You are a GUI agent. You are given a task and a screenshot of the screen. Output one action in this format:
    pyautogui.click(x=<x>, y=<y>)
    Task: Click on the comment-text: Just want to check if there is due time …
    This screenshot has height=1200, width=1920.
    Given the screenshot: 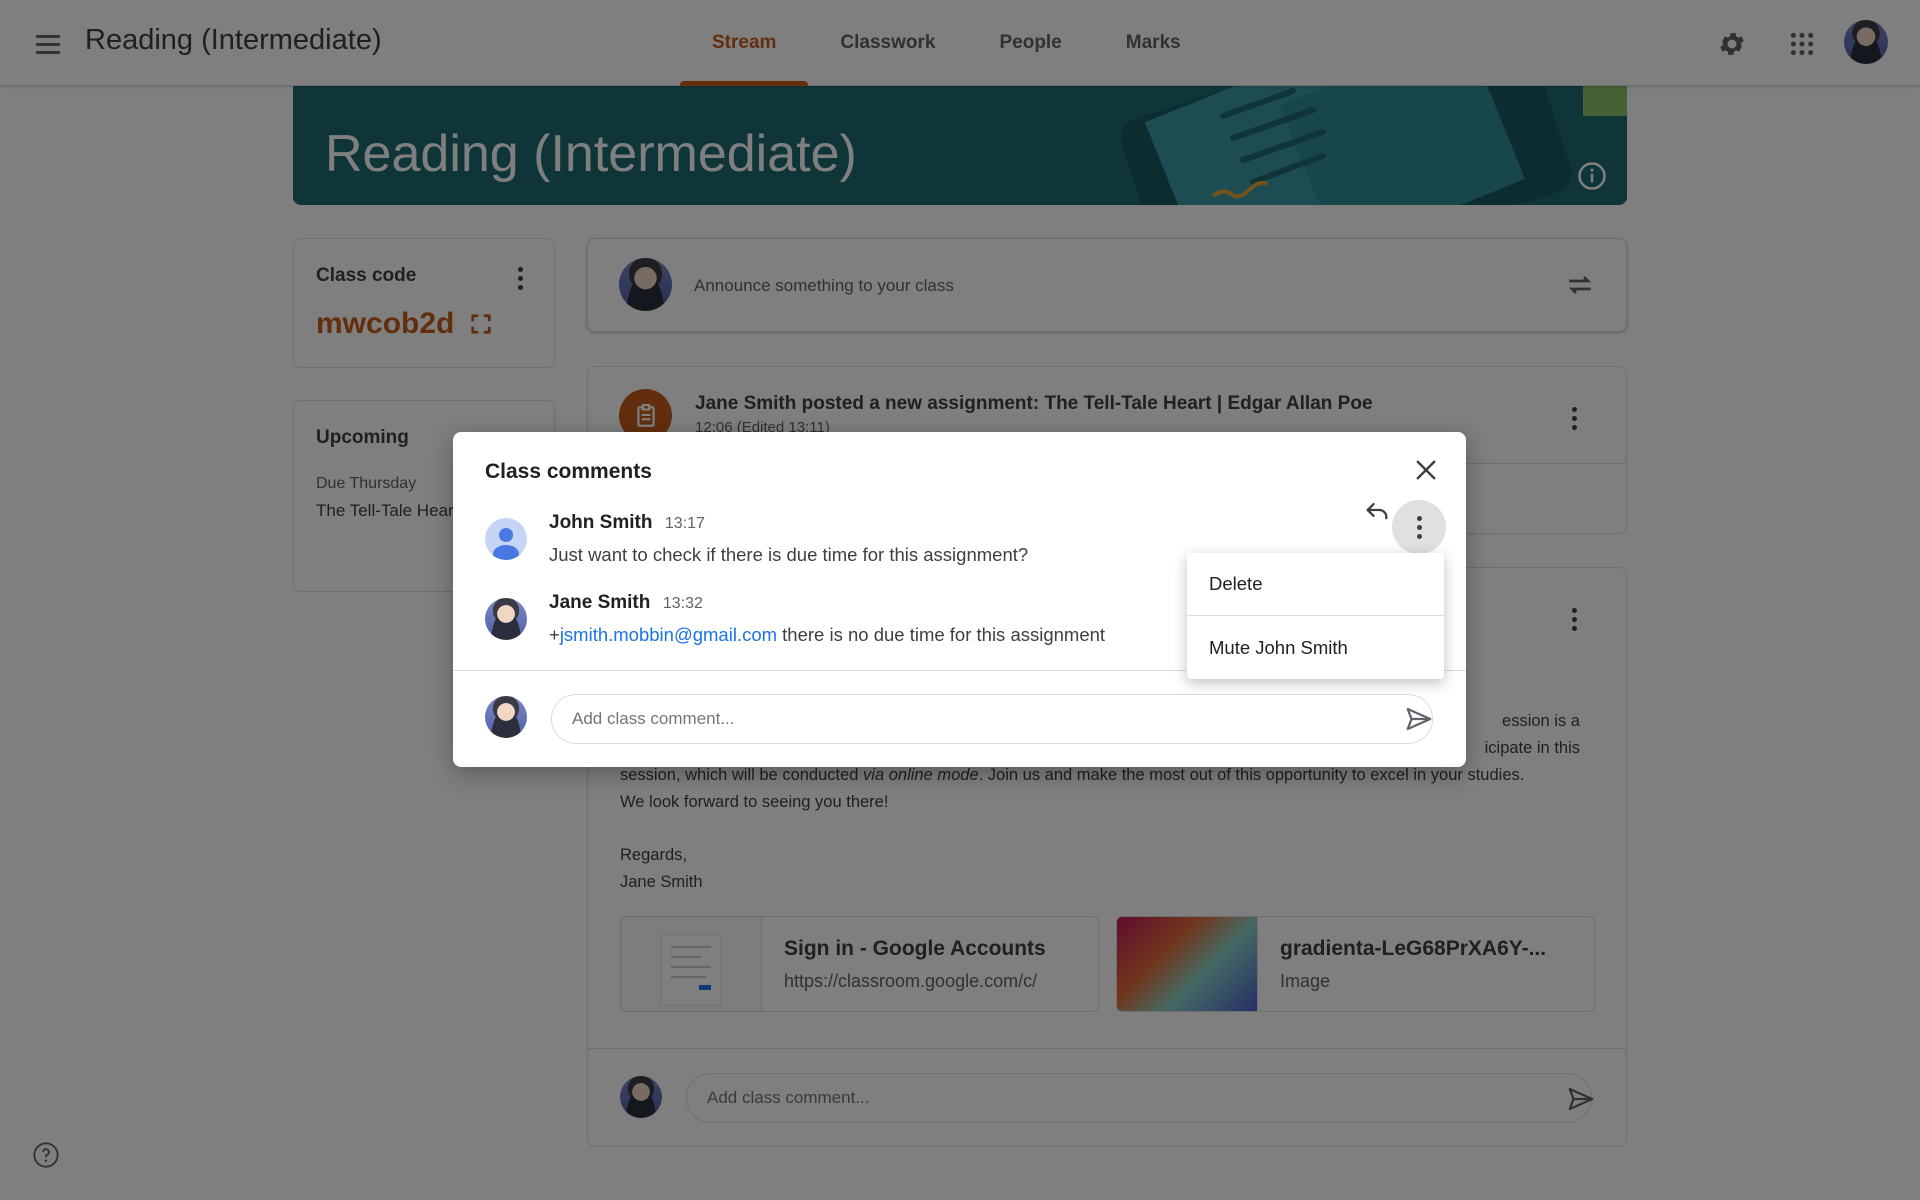 What is the action you would take?
    pyautogui.click(x=789, y=554)
    